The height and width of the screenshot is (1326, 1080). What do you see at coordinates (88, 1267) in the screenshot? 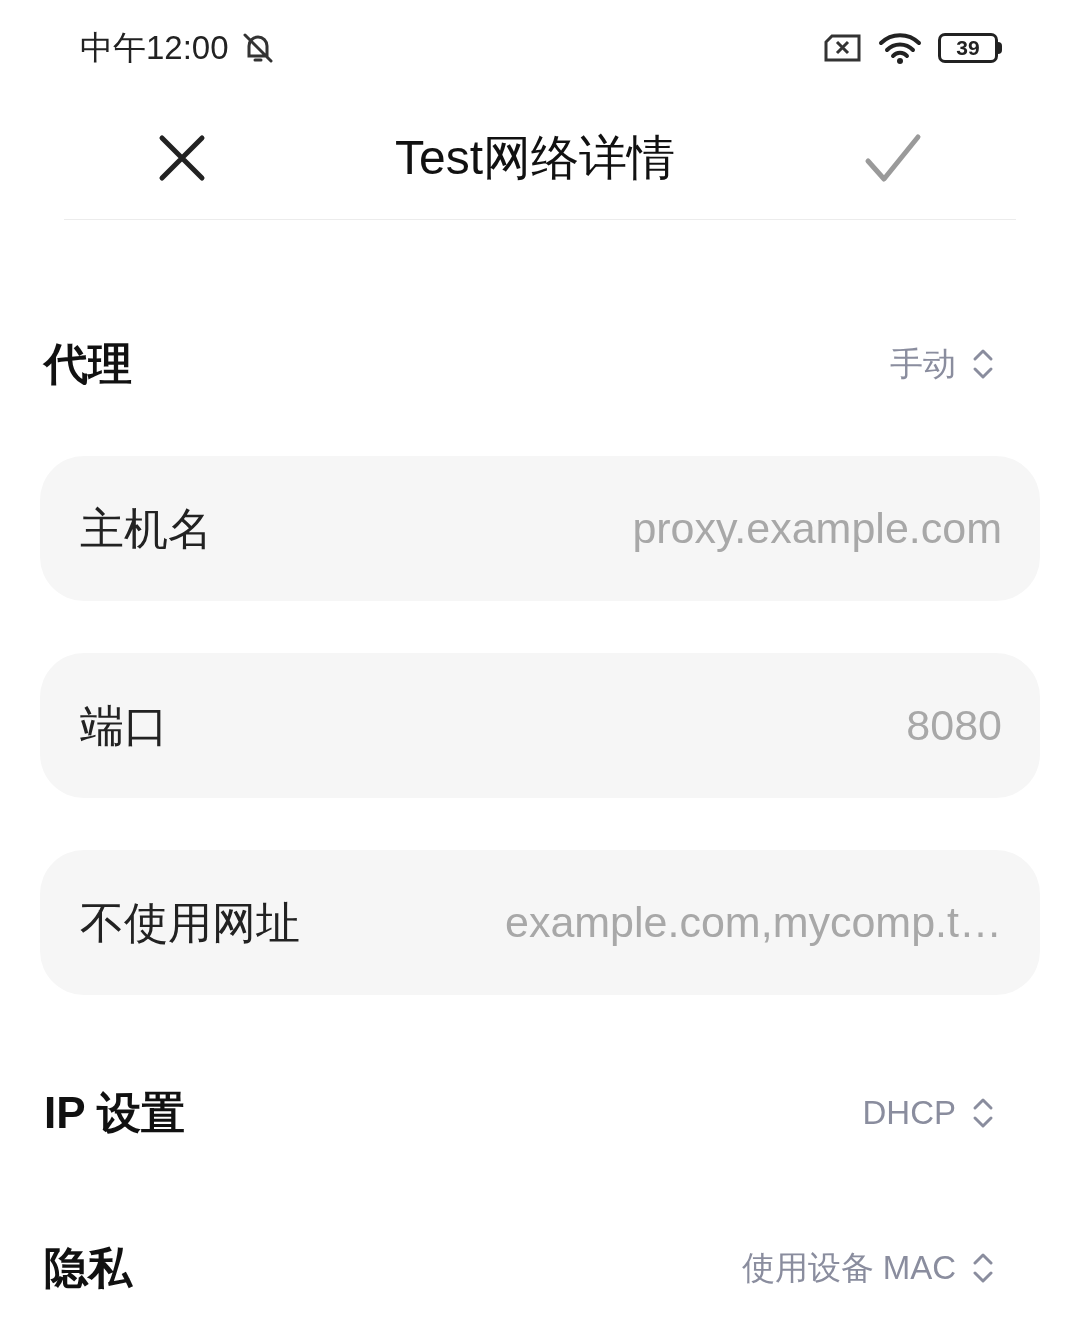
I see `section-label: 隐私` at bounding box center [88, 1267].